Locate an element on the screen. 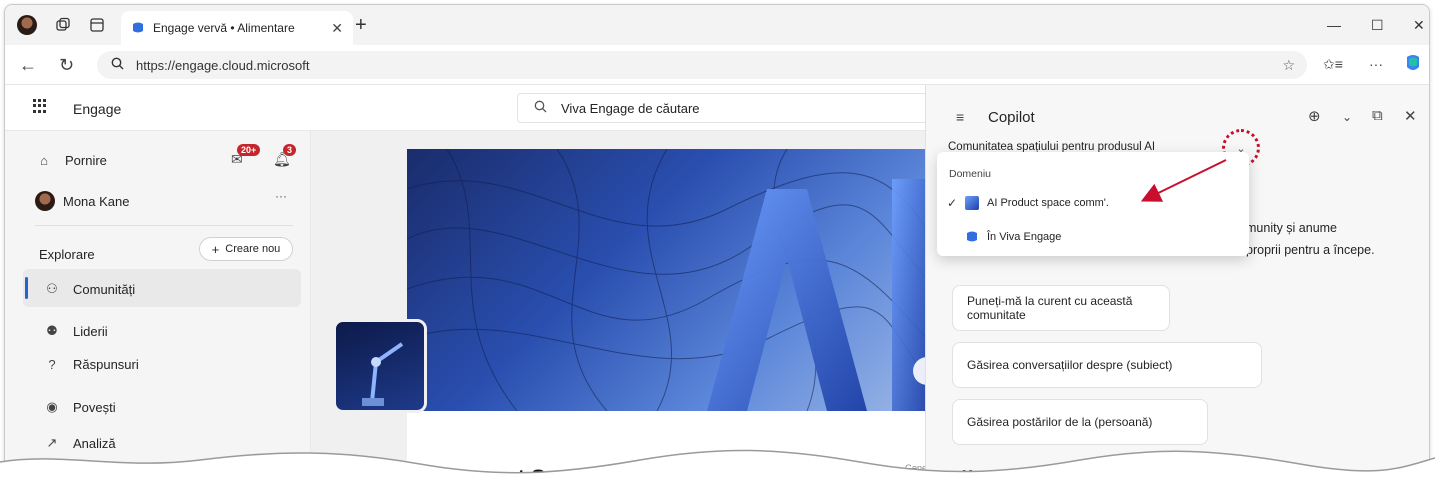 The image size is (1435, 490). sidebar-item-home: ⌂ Pornire is located at coordinates (71, 160).